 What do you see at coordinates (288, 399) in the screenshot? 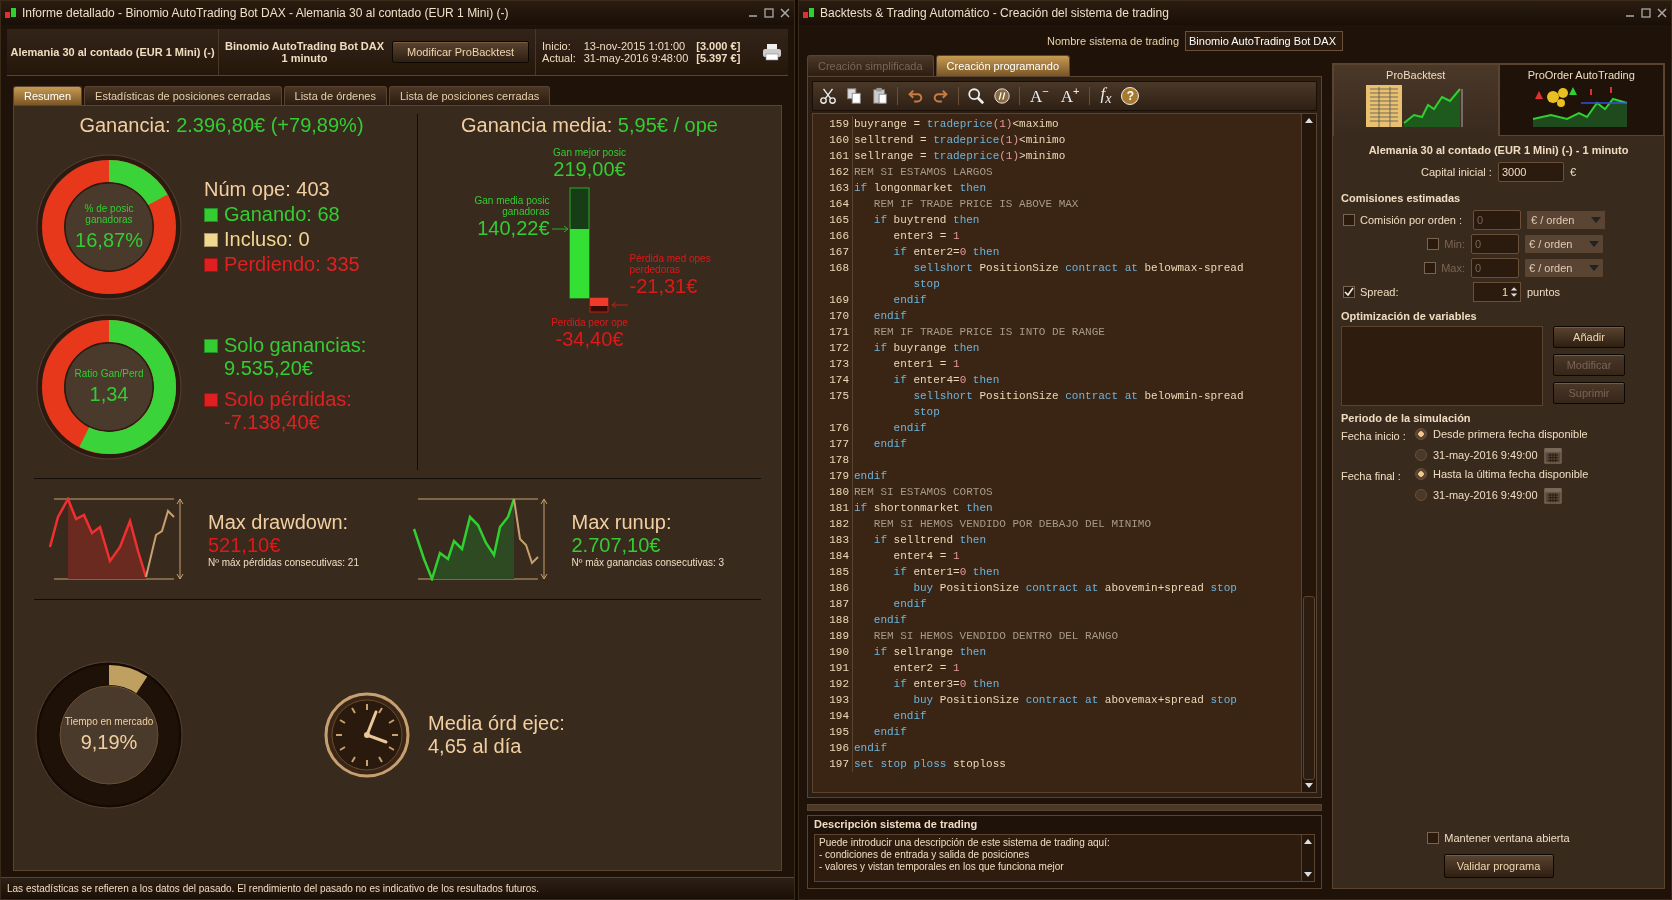
I see `total-label: Solo pérdidas:` at bounding box center [288, 399].